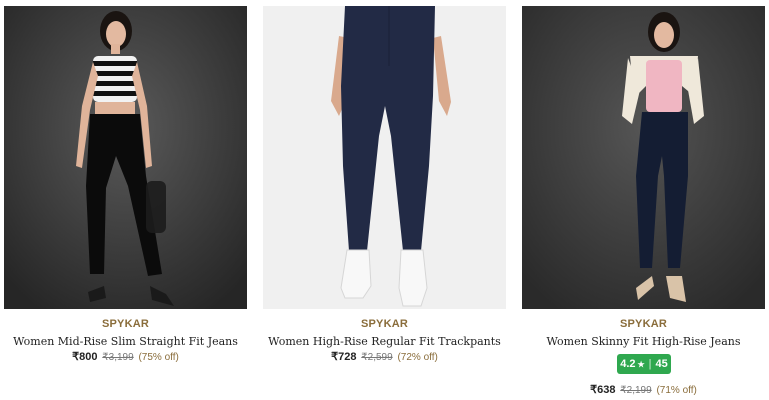 The width and height of the screenshot is (769, 400). Describe the element at coordinates (676, 390) in the screenshot. I see `product-discount: (71% off)` at that location.